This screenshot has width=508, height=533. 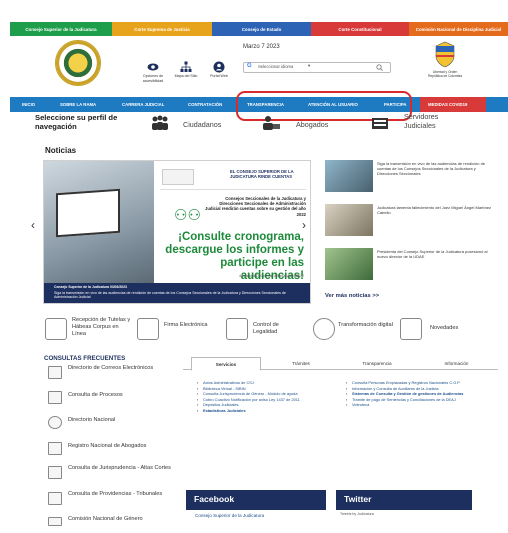 What do you see at coordinates (352, 296) in the screenshot?
I see `more-news-link: Ver más noticias >>` at bounding box center [352, 296].